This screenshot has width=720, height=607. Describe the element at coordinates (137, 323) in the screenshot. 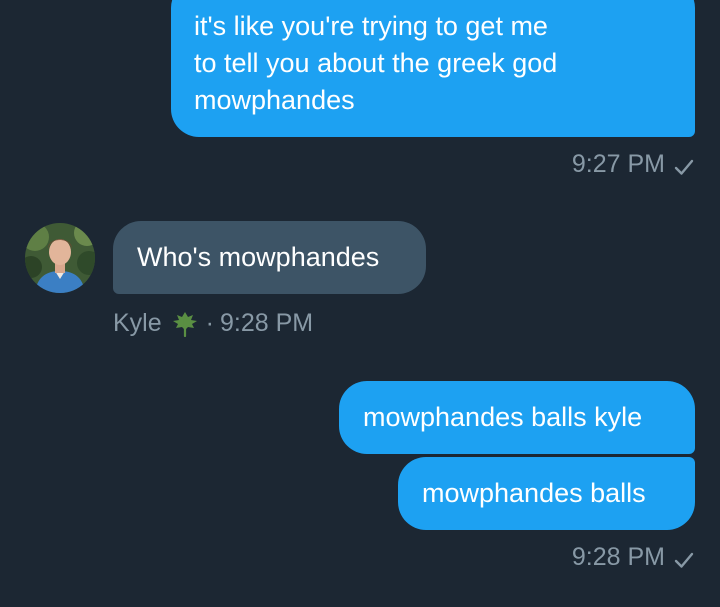

I see `sender-name: Kyle` at that location.